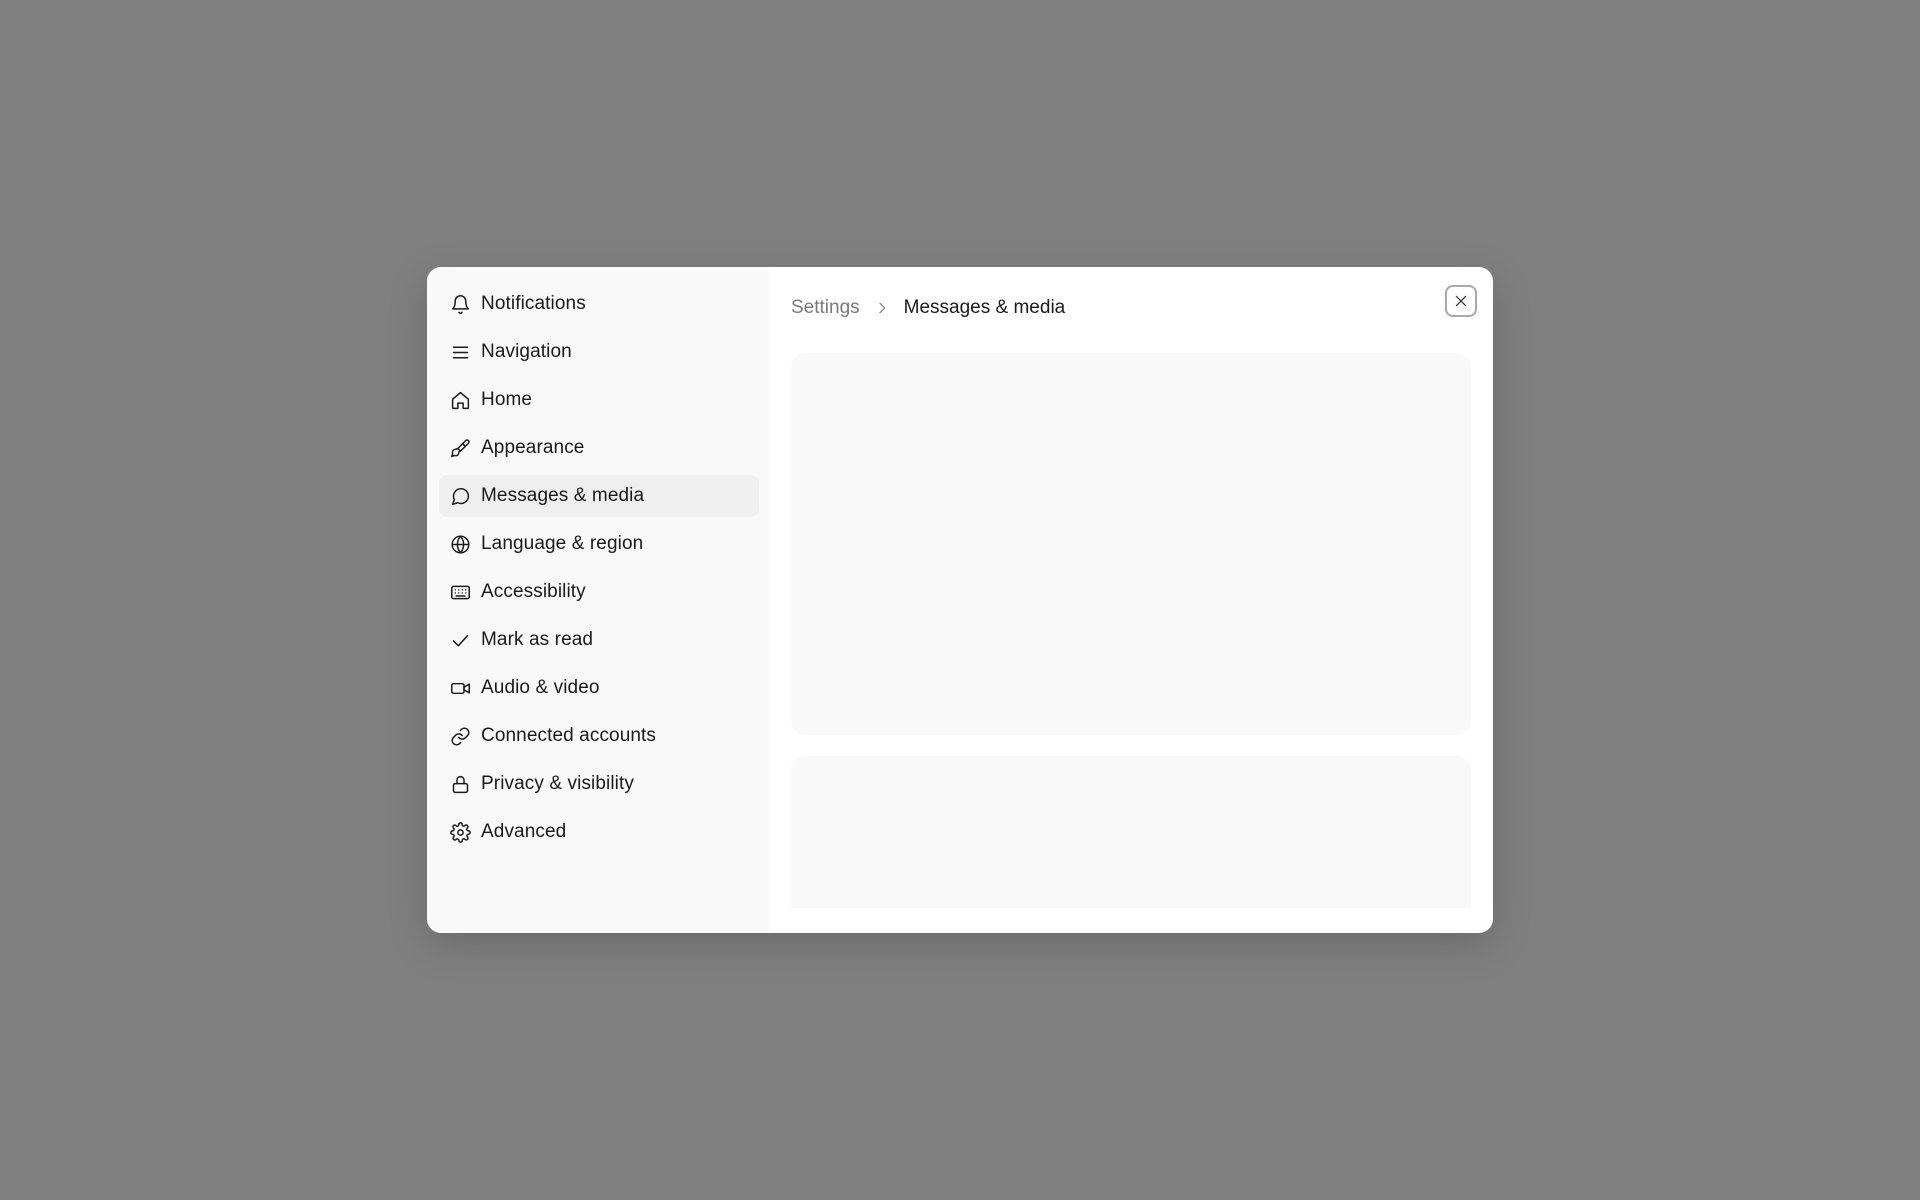 The height and width of the screenshot is (1200, 1920). What do you see at coordinates (460, 544) in the screenshot?
I see `globe-icon` at bounding box center [460, 544].